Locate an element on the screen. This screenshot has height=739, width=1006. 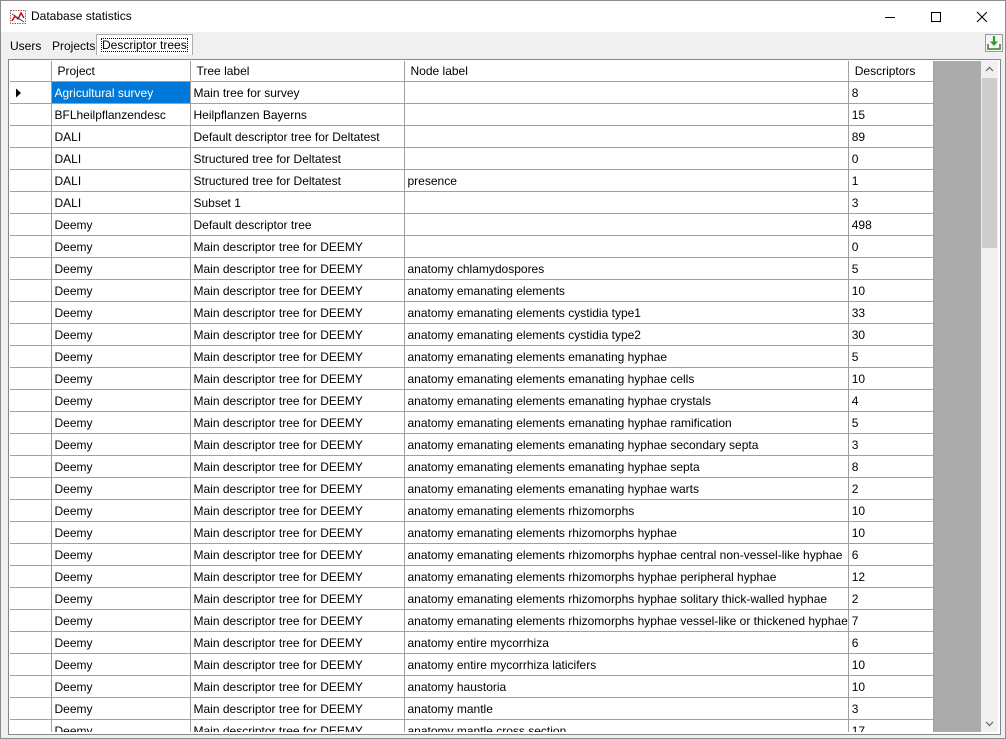
cell-node-label: anatomy entire mycorrhiza laticifers is located at coordinates (626, 664).